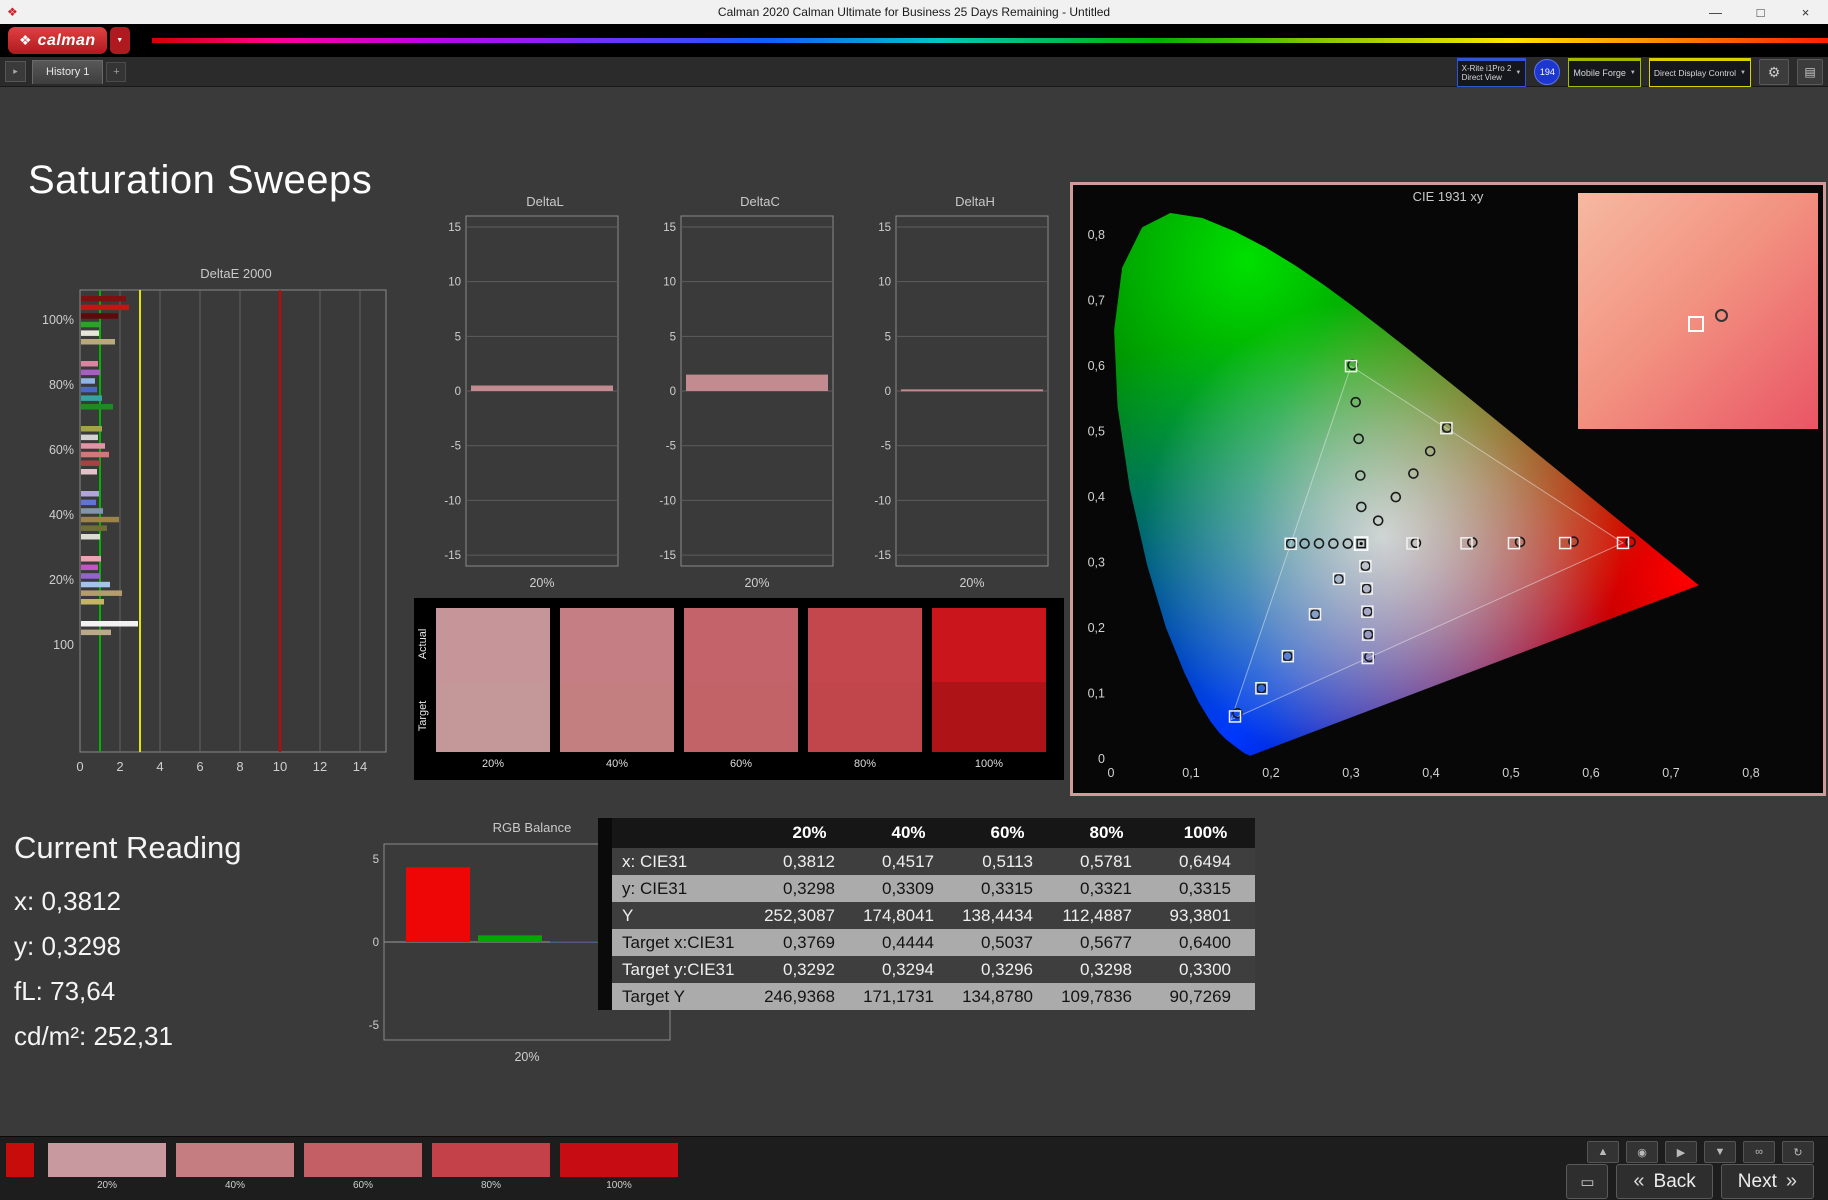  Describe the element at coordinates (1106, 915) in the screenshot. I see `table-cell: 112,4887` at that location.